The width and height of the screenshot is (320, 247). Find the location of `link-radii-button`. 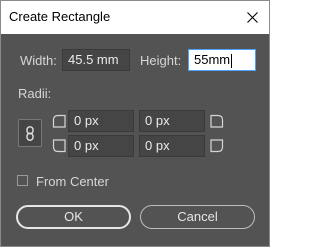

link-radii-button is located at coordinates (30, 133).